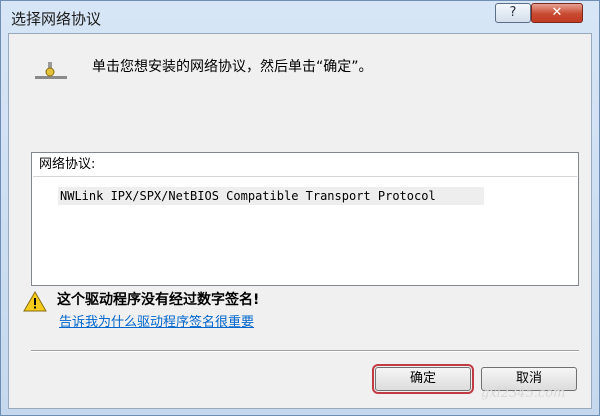 The height and width of the screenshot is (416, 600). I want to click on unsigned-driver-warning: 这个驱动程序没有经过数字签名!, so click(158, 300).